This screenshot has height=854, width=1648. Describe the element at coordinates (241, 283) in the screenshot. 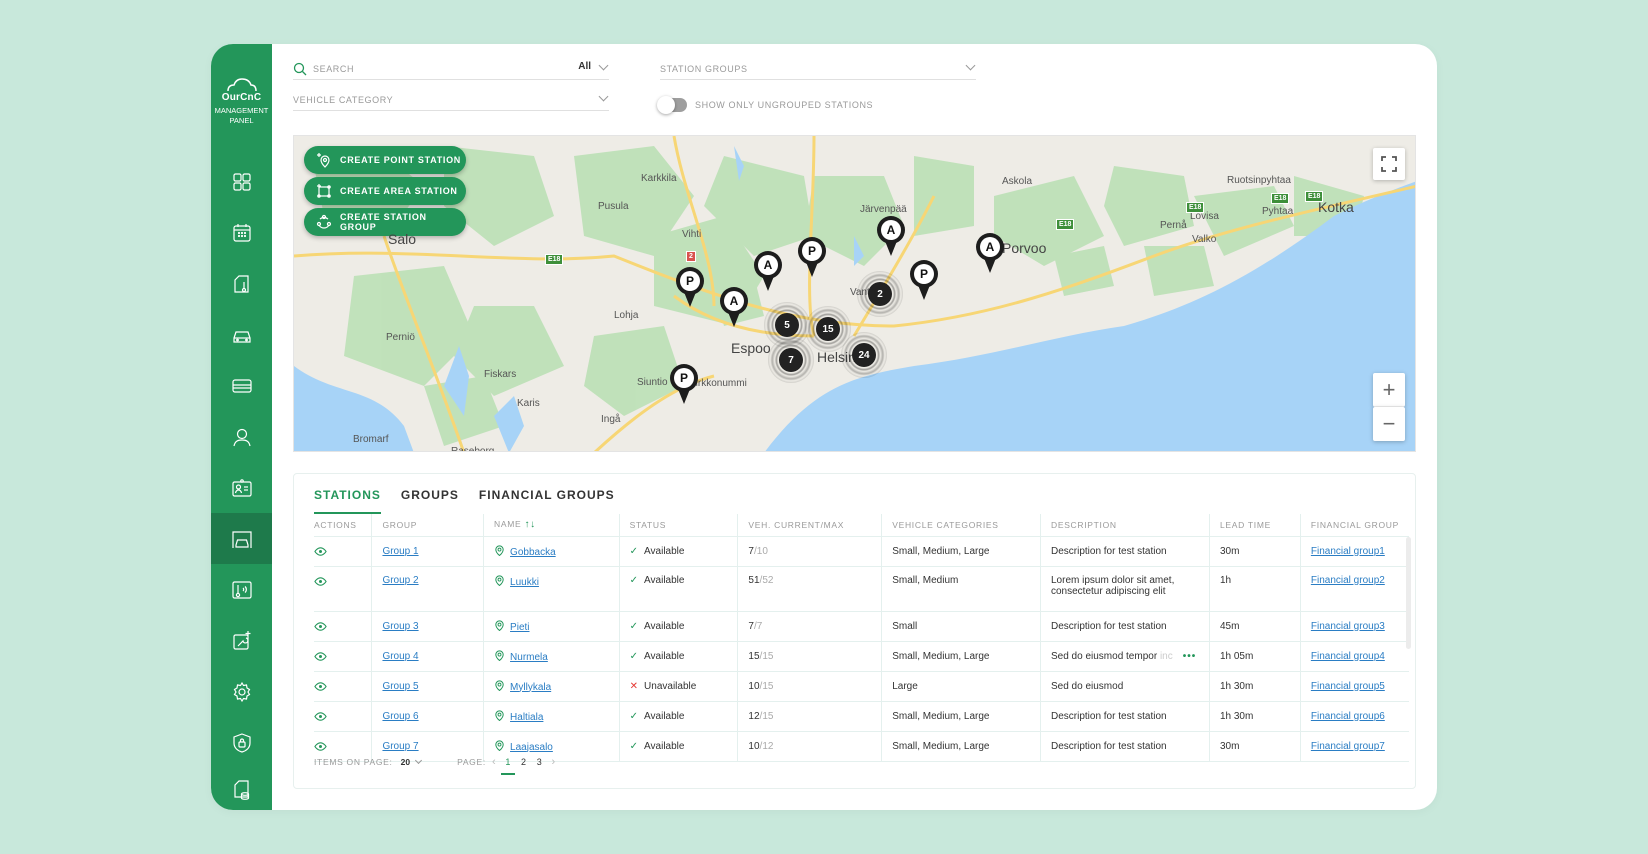

I see `nav-documents` at that location.